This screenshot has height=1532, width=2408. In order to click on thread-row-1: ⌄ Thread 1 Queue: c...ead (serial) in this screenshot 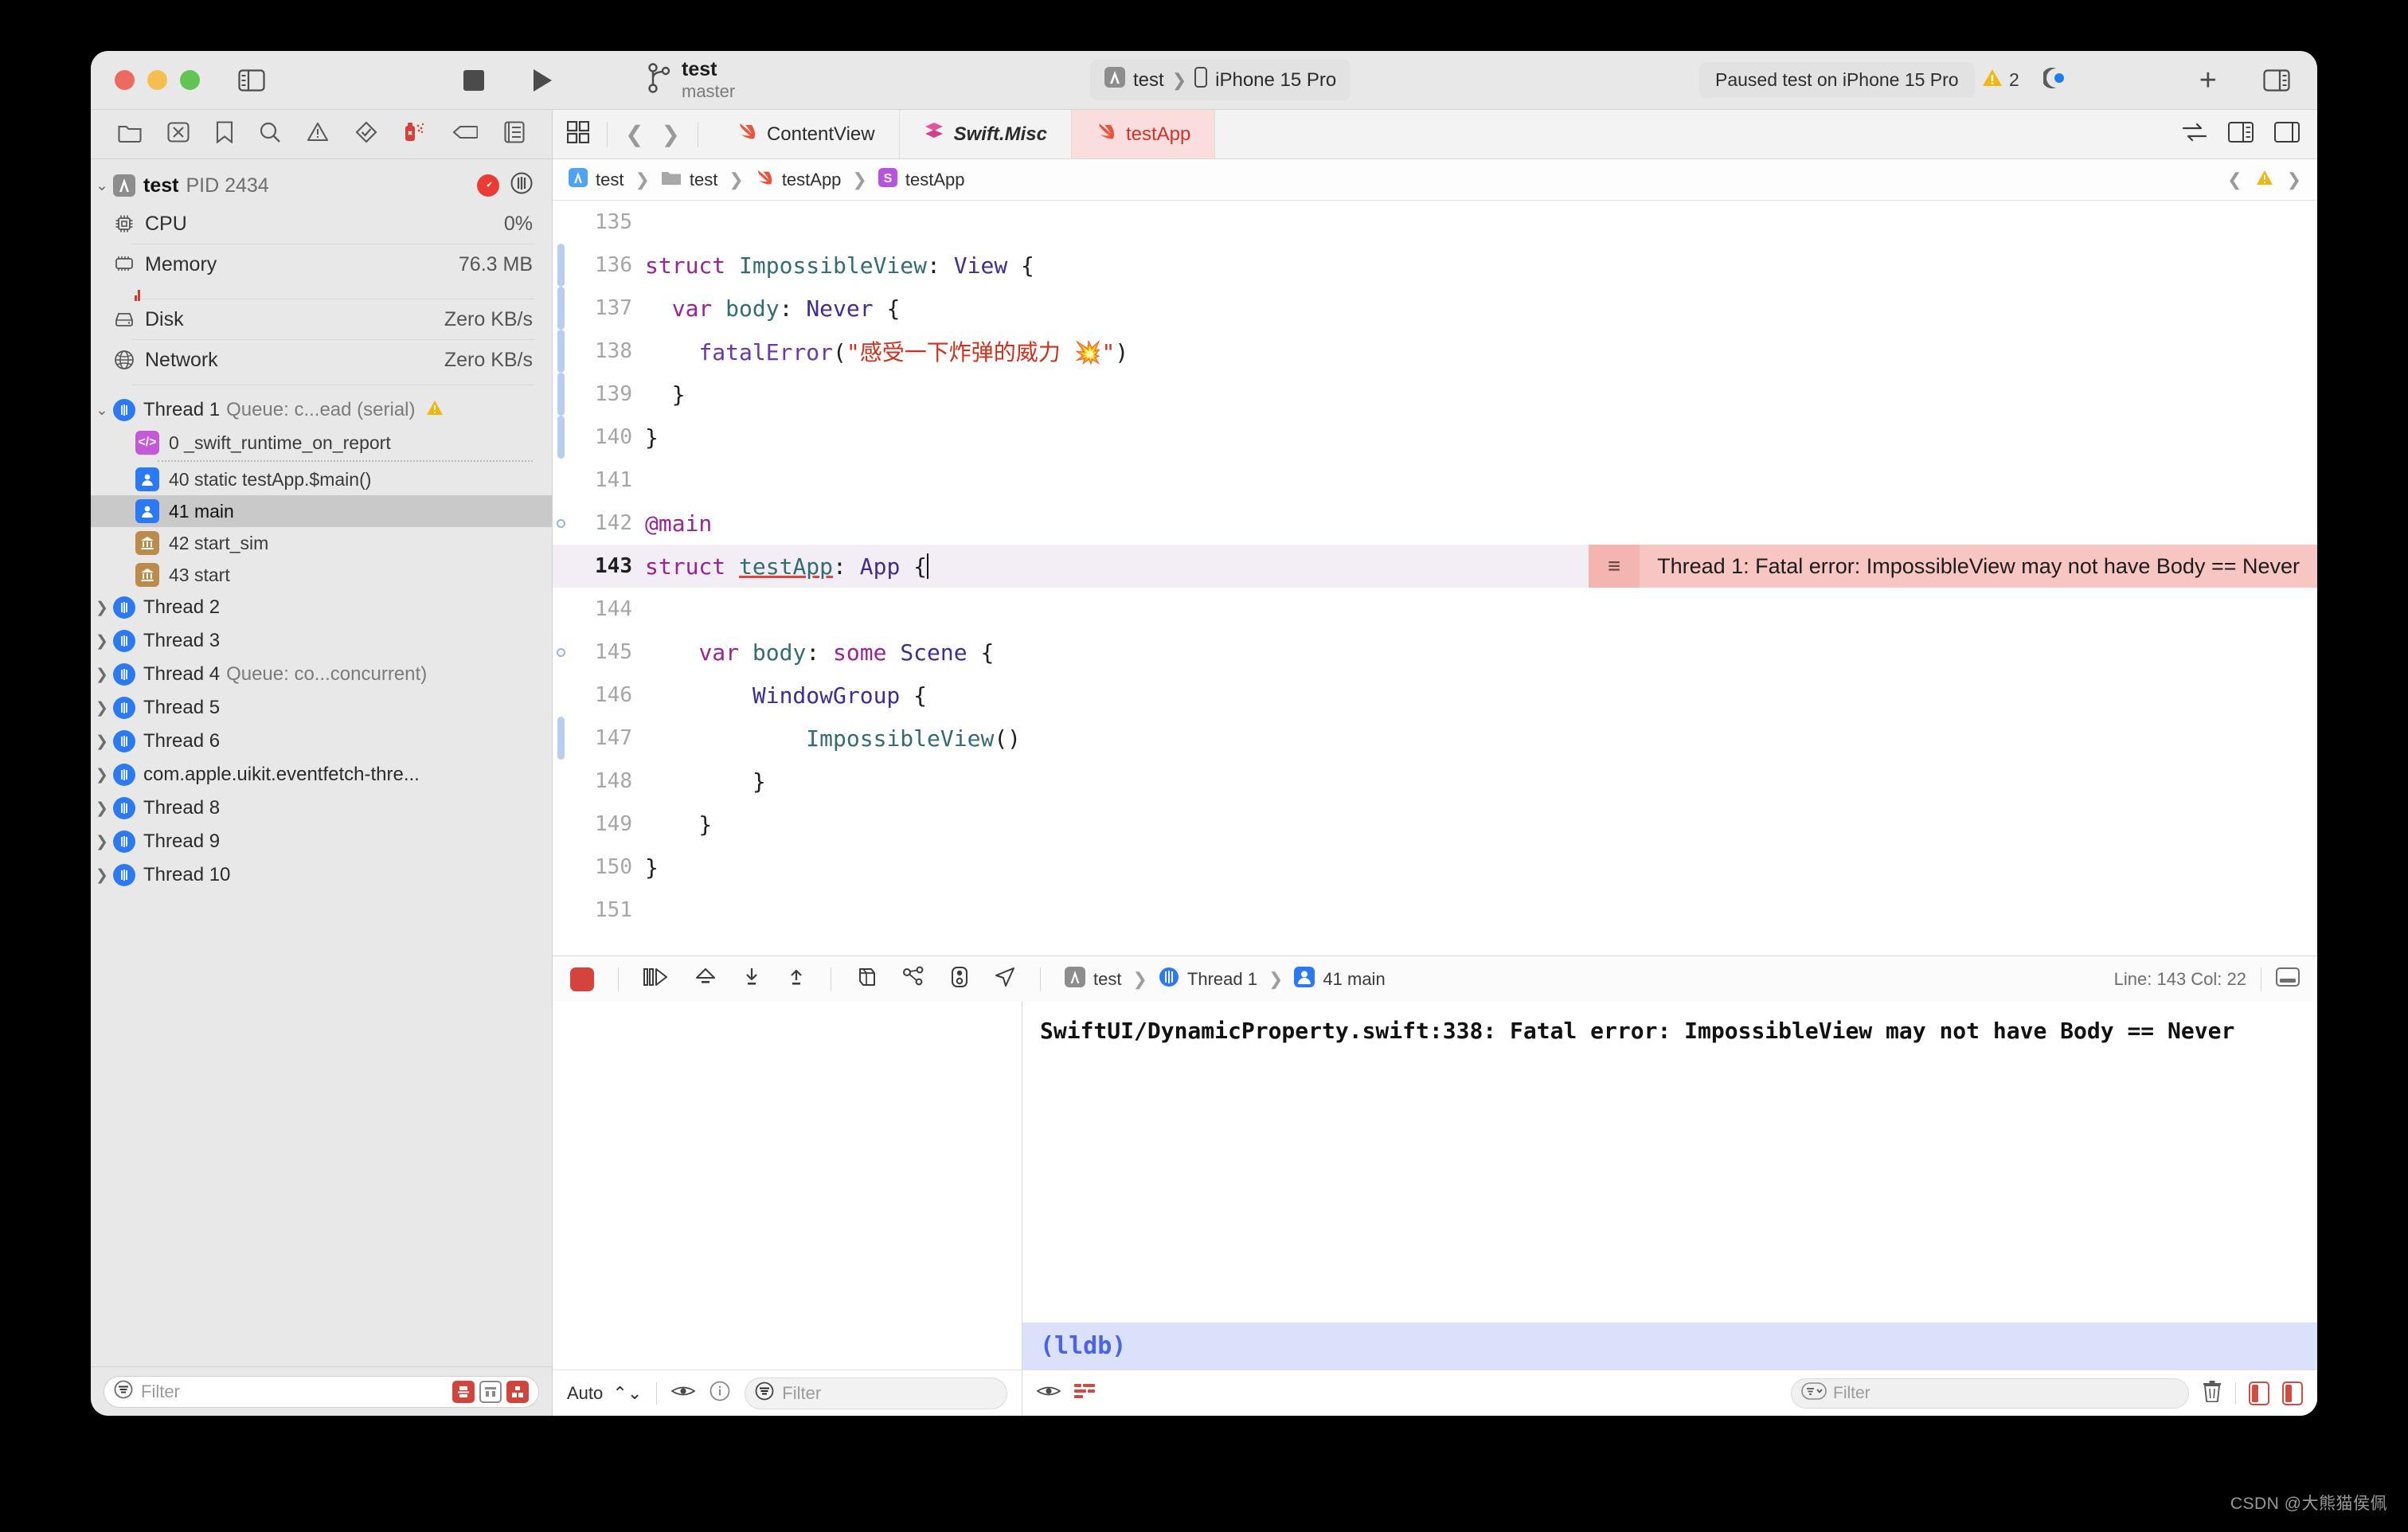, I will do `click(321, 410)`.